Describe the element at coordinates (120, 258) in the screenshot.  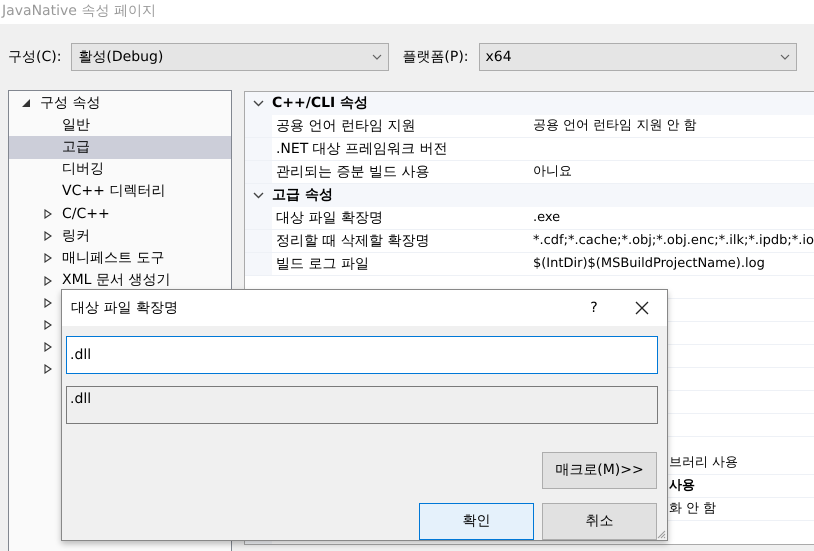
I see `tree-item: 매니페스트 도구` at that location.